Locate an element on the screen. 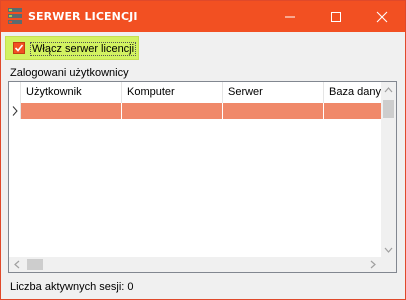  close-button is located at coordinates (382, 16).